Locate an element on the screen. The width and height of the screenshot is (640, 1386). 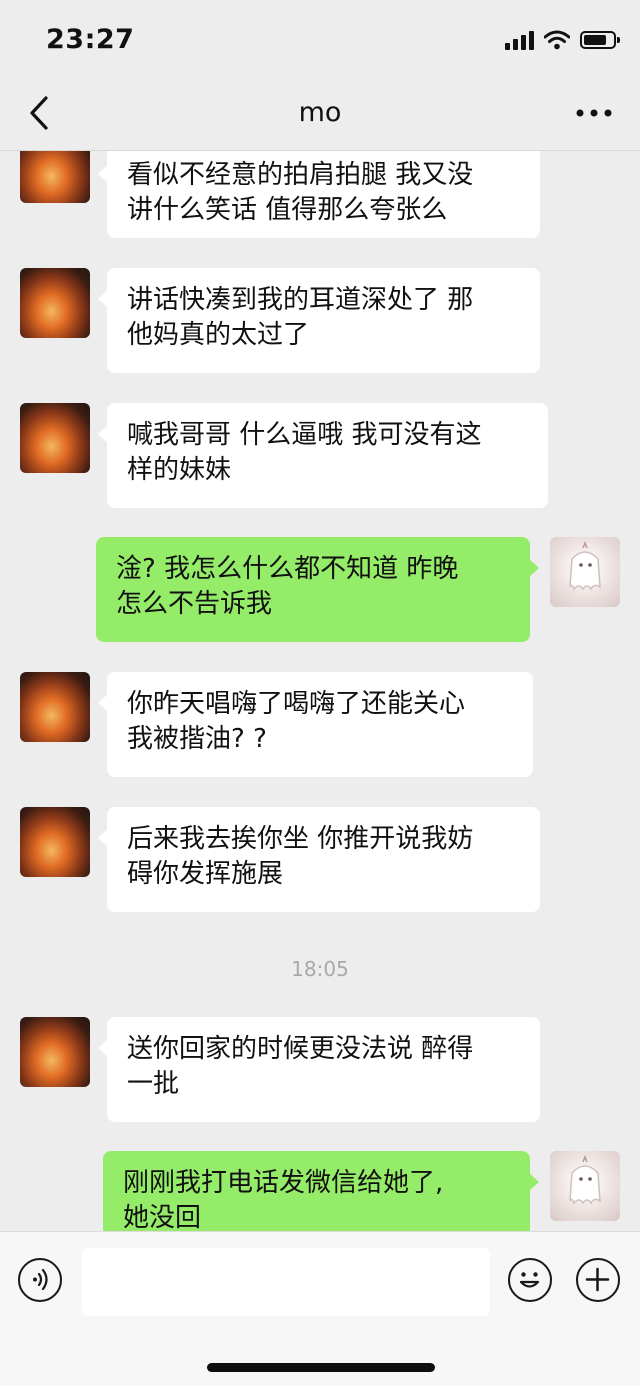
cellular-signal-icon is located at coordinates (519, 40).